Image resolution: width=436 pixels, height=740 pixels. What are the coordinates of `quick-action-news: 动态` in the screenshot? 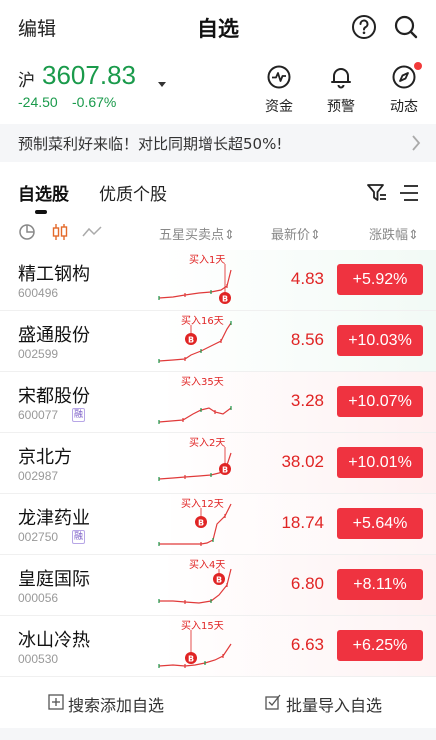 It's located at (404, 89).